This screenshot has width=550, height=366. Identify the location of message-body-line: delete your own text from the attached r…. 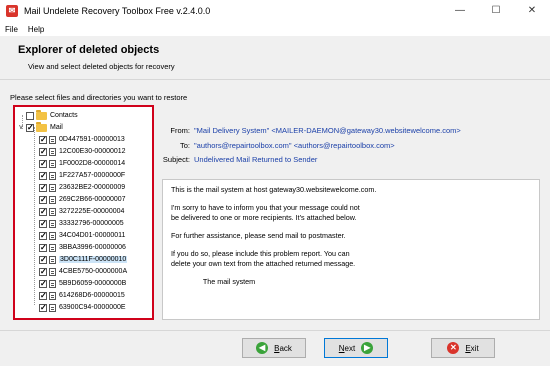
(263, 263).